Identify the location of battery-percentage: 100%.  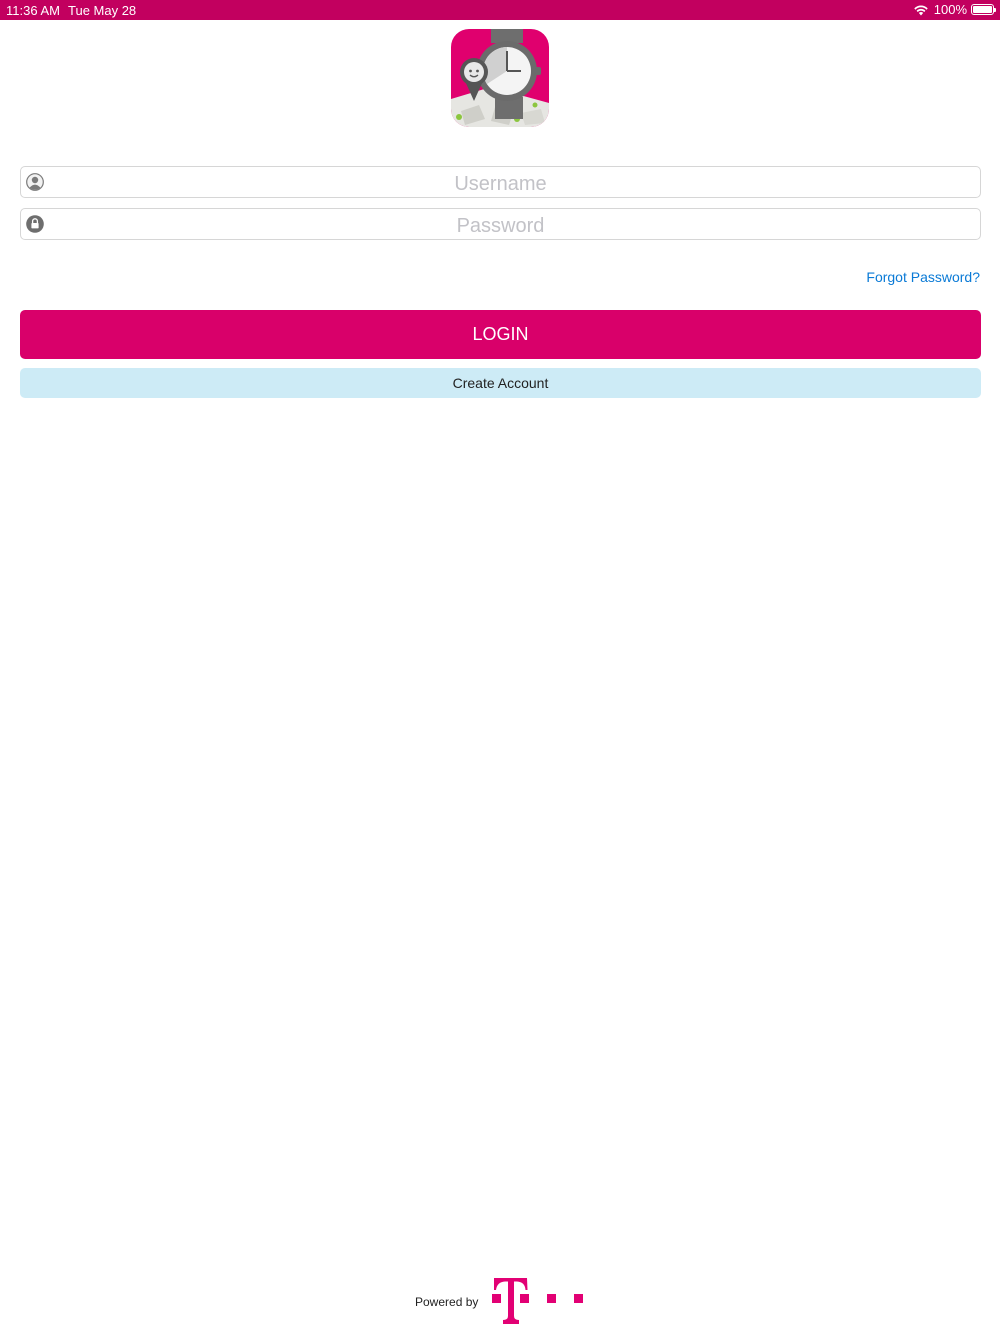
(950, 9).